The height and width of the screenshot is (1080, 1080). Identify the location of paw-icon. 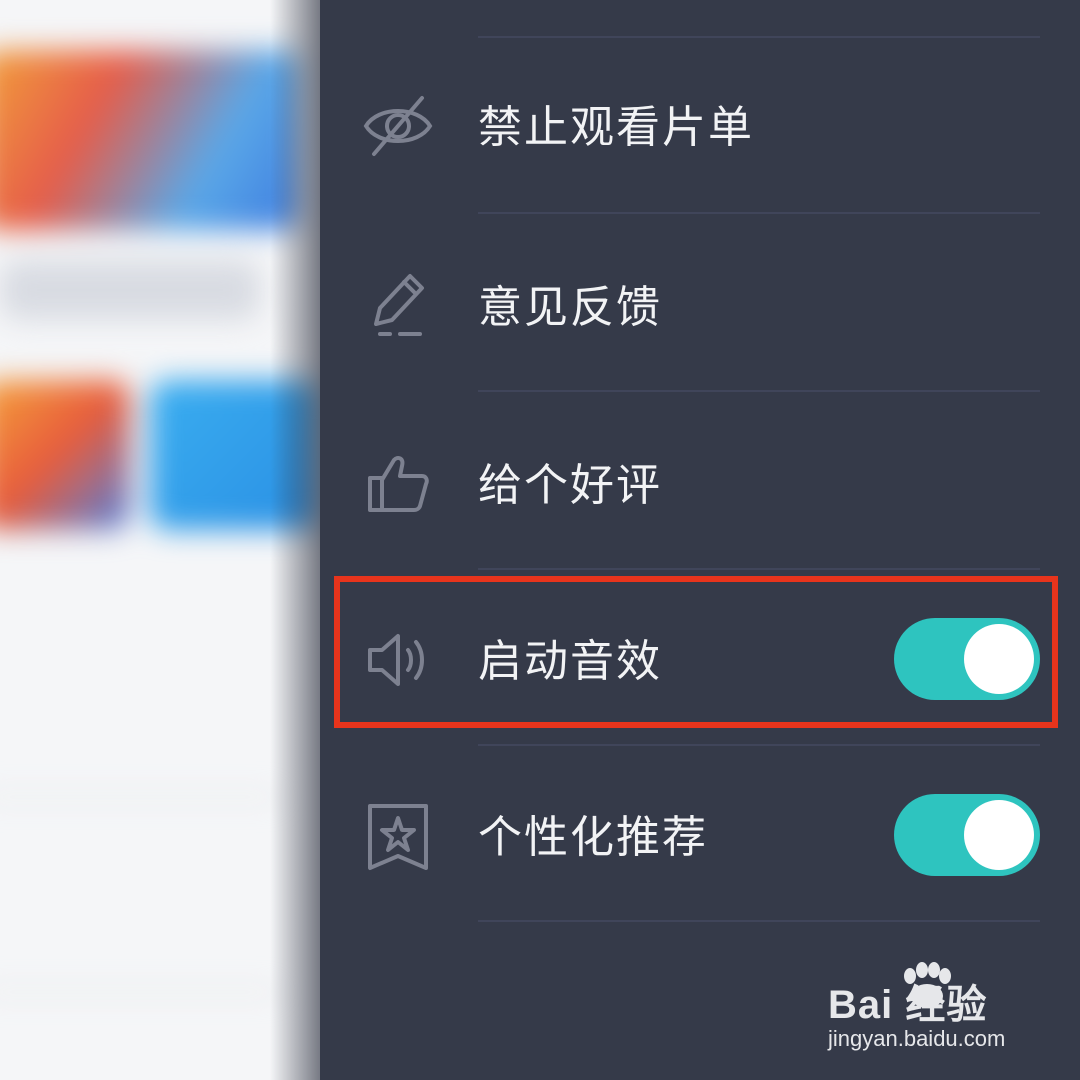
(927, 985).